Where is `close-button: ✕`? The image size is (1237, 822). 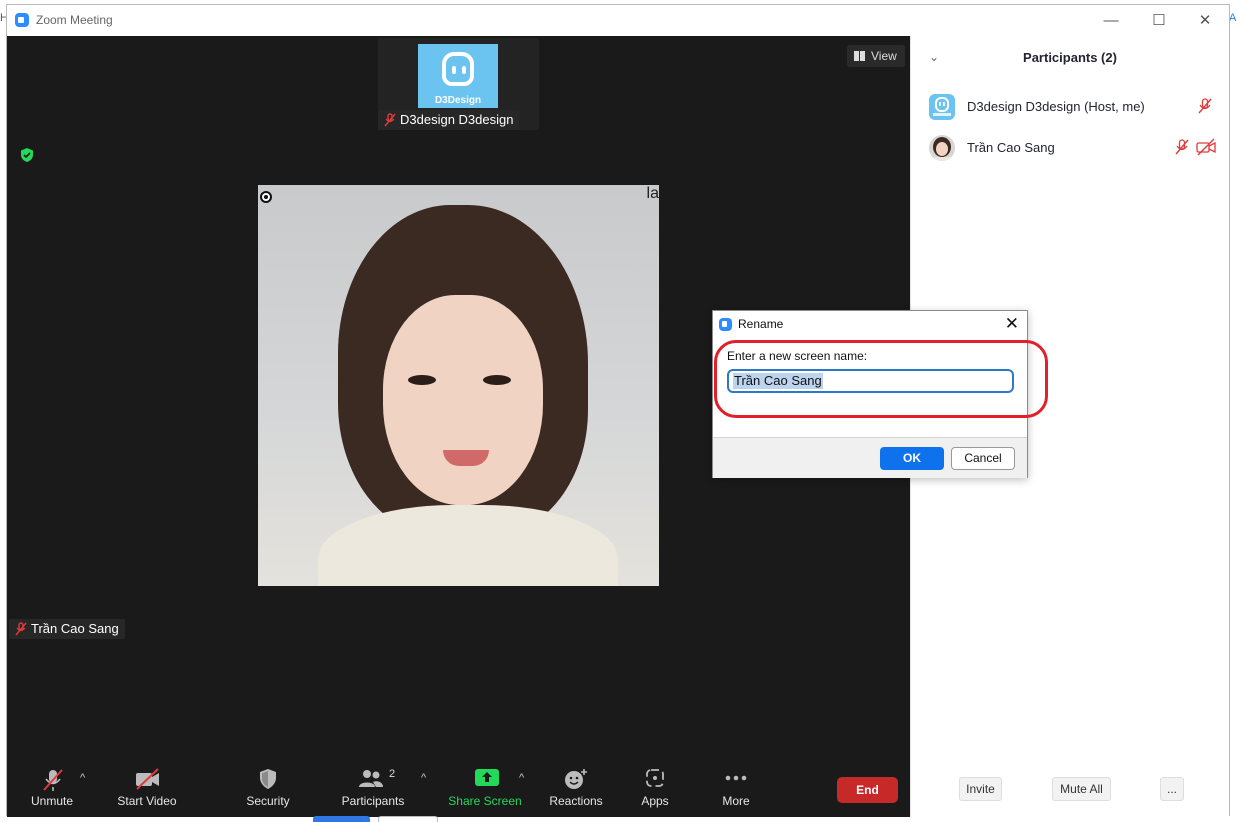 close-button: ✕ is located at coordinates (1205, 21).